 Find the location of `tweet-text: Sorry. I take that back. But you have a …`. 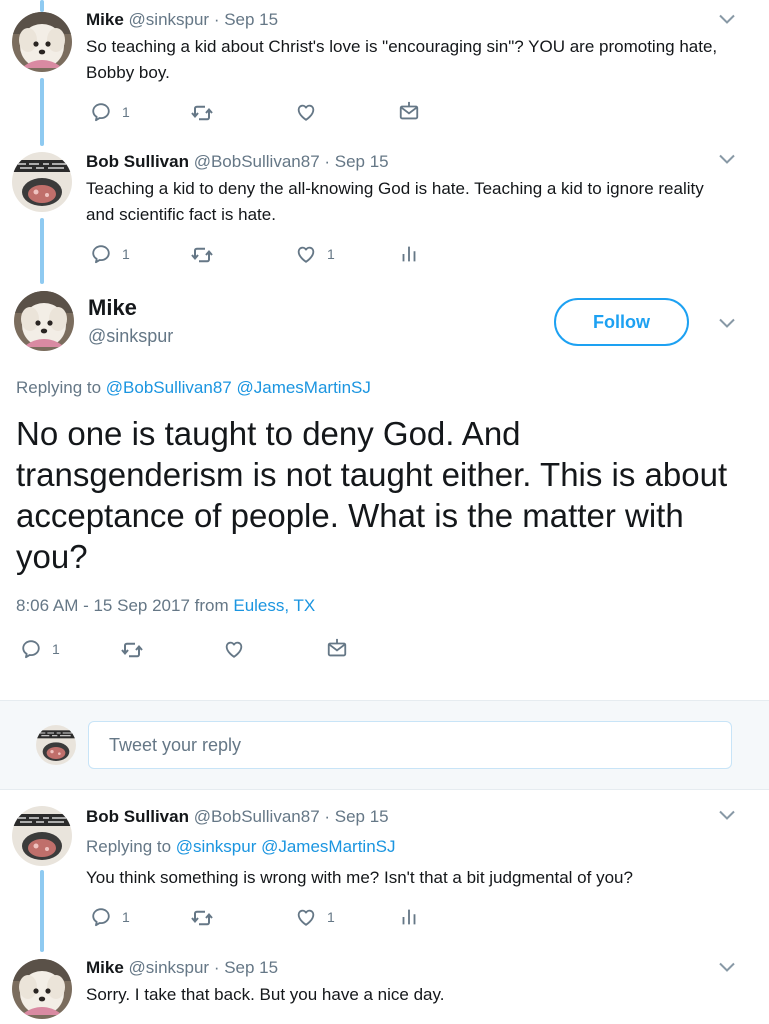

tweet-text: Sorry. I take that back. But you have a … is located at coordinates (265, 994).